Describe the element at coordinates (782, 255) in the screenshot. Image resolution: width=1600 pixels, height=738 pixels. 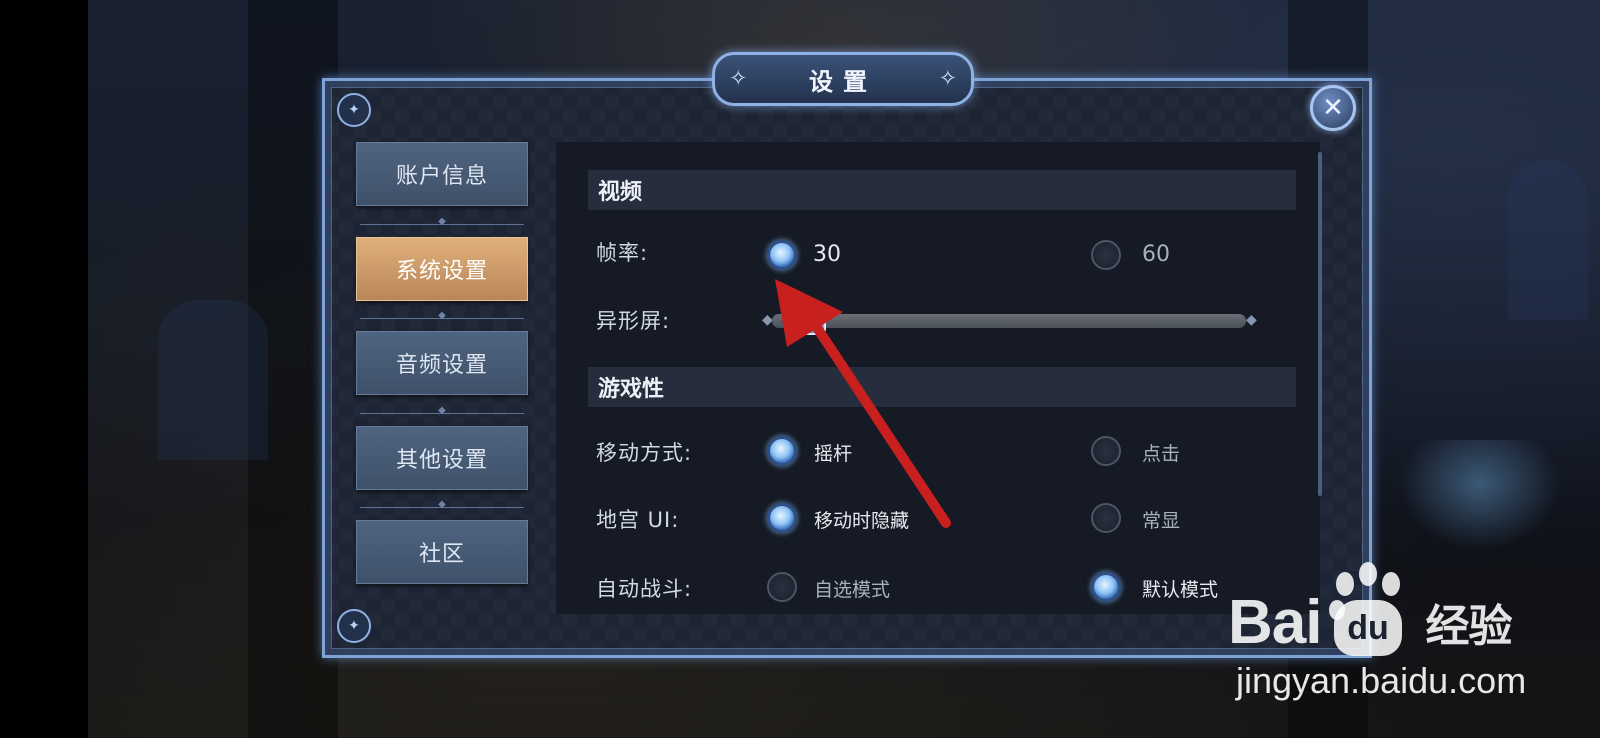
I see `framerate-30-radio` at that location.